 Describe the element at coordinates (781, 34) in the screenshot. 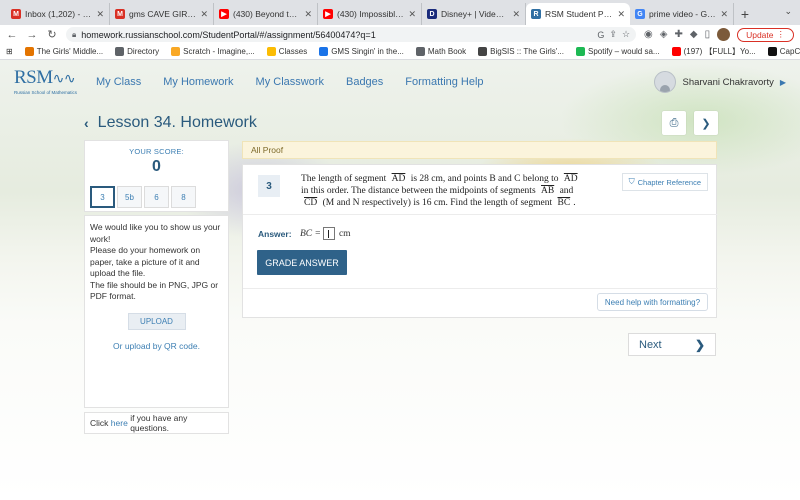

I see `more-vert-icon: ⋮` at that location.